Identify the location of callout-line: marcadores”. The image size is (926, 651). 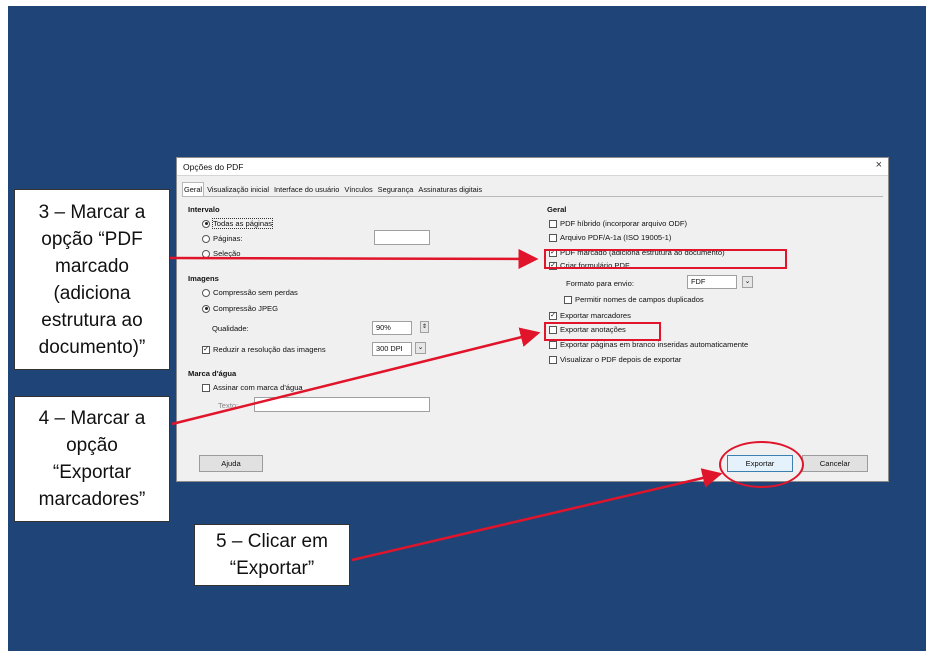
(92, 499).